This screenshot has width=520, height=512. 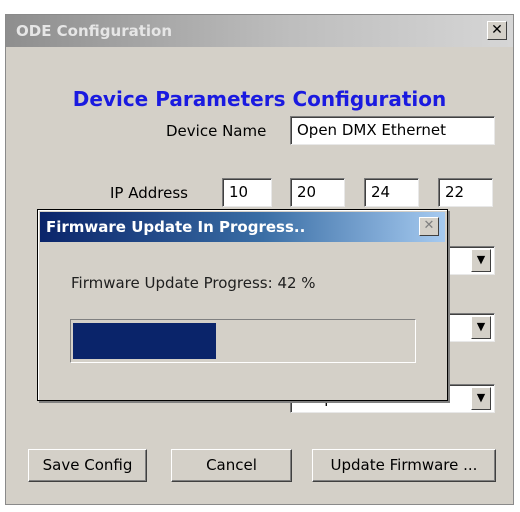 I want to click on dialog-close-button: ✕, so click(x=429, y=226).